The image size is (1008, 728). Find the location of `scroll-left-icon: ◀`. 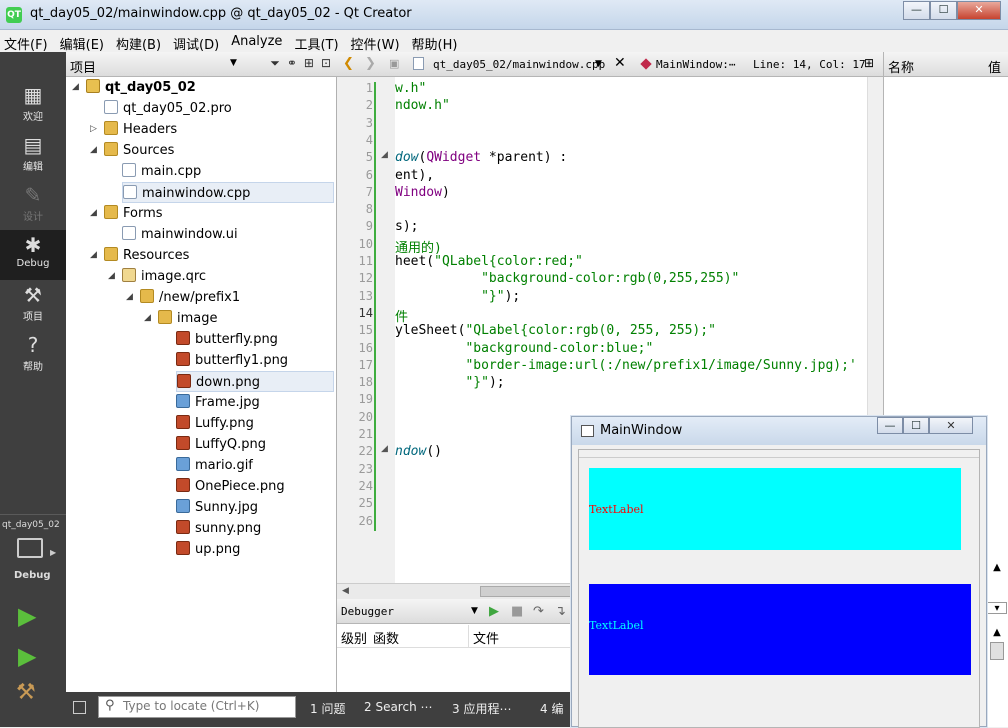

scroll-left-icon: ◀ is located at coordinates (345, 591).